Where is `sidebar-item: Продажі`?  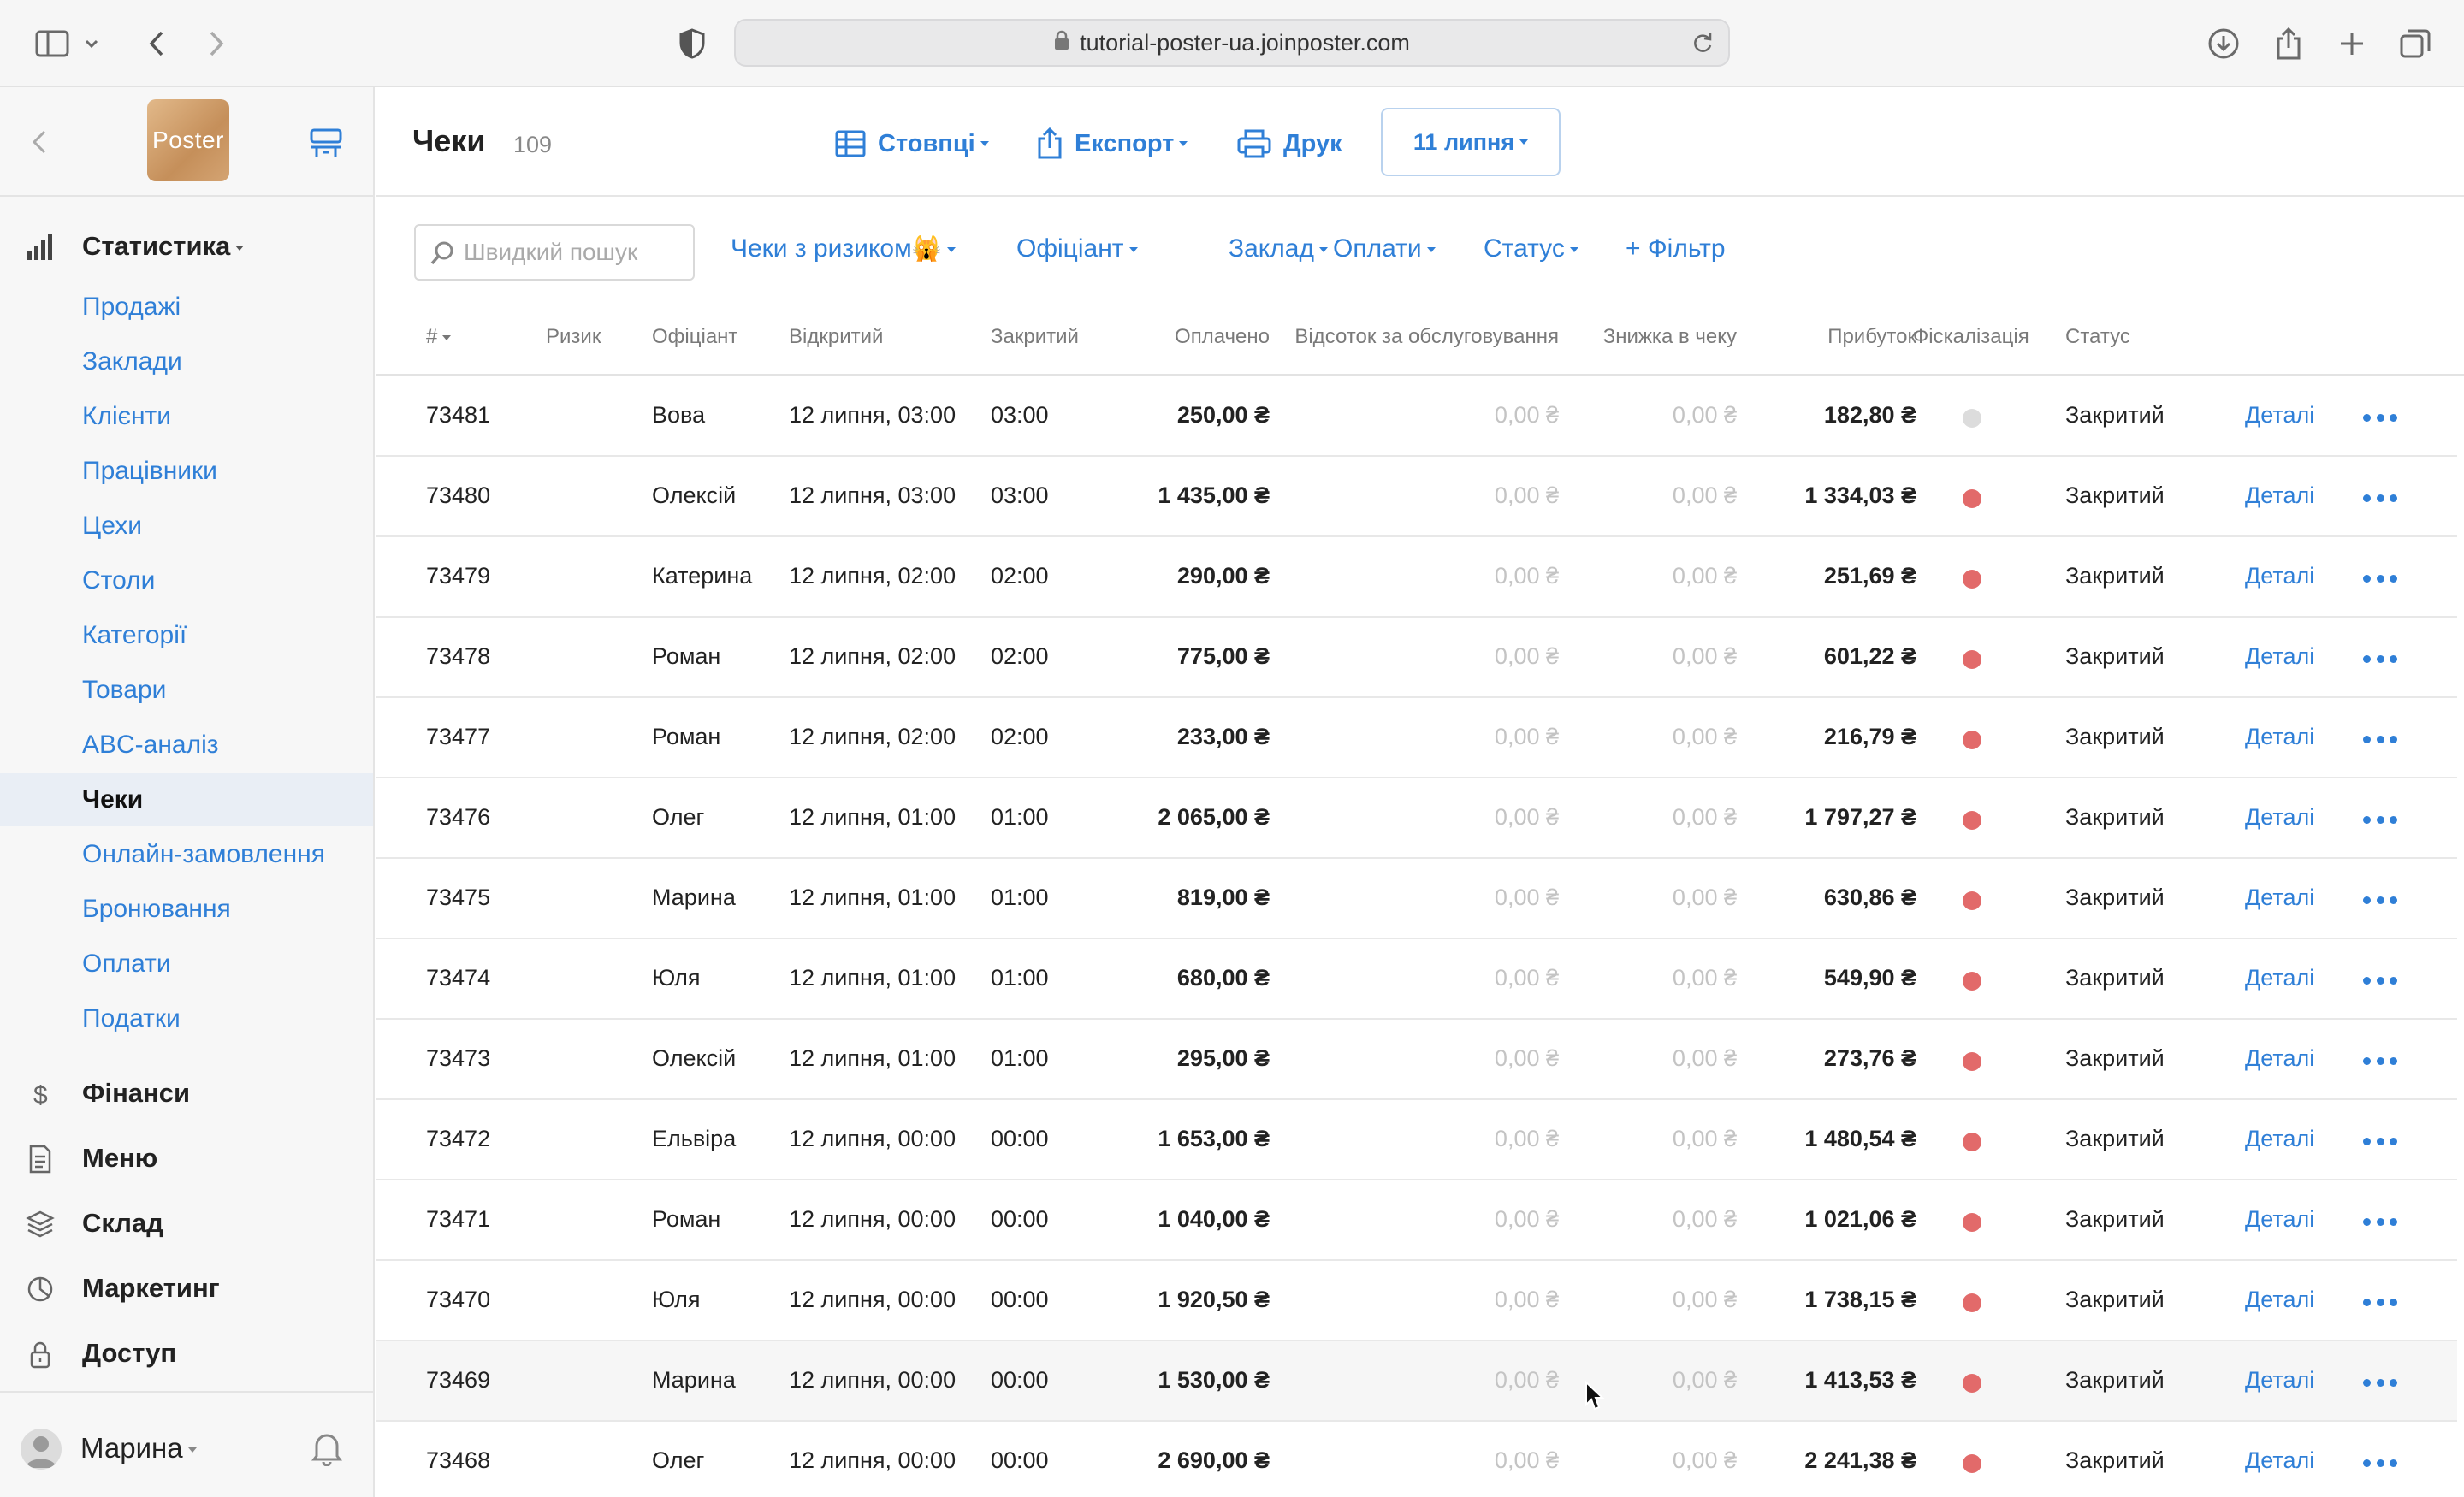 sidebar-item: Продажі is located at coordinates (186, 307).